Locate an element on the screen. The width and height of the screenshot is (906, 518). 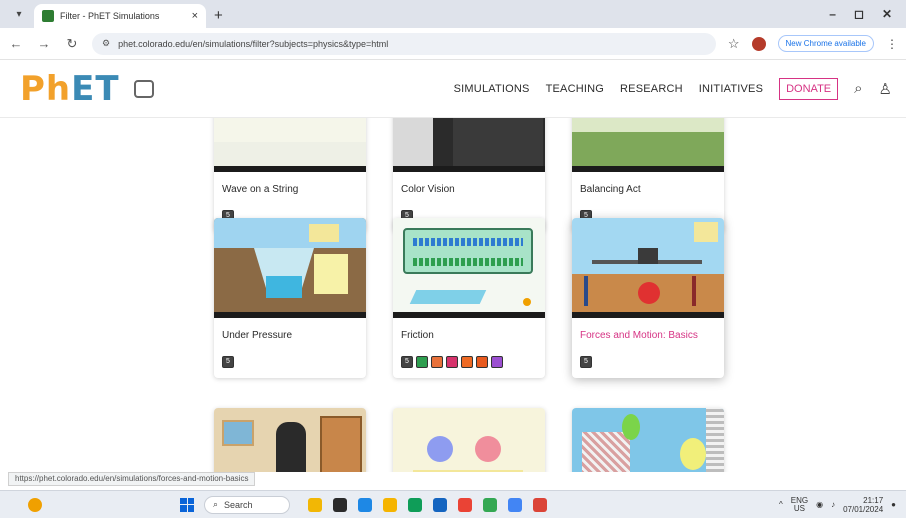
system-tray: ^ ENG US ◉ ♪ 21:17 07/01/2024 ● is located at coordinates (842, 505).